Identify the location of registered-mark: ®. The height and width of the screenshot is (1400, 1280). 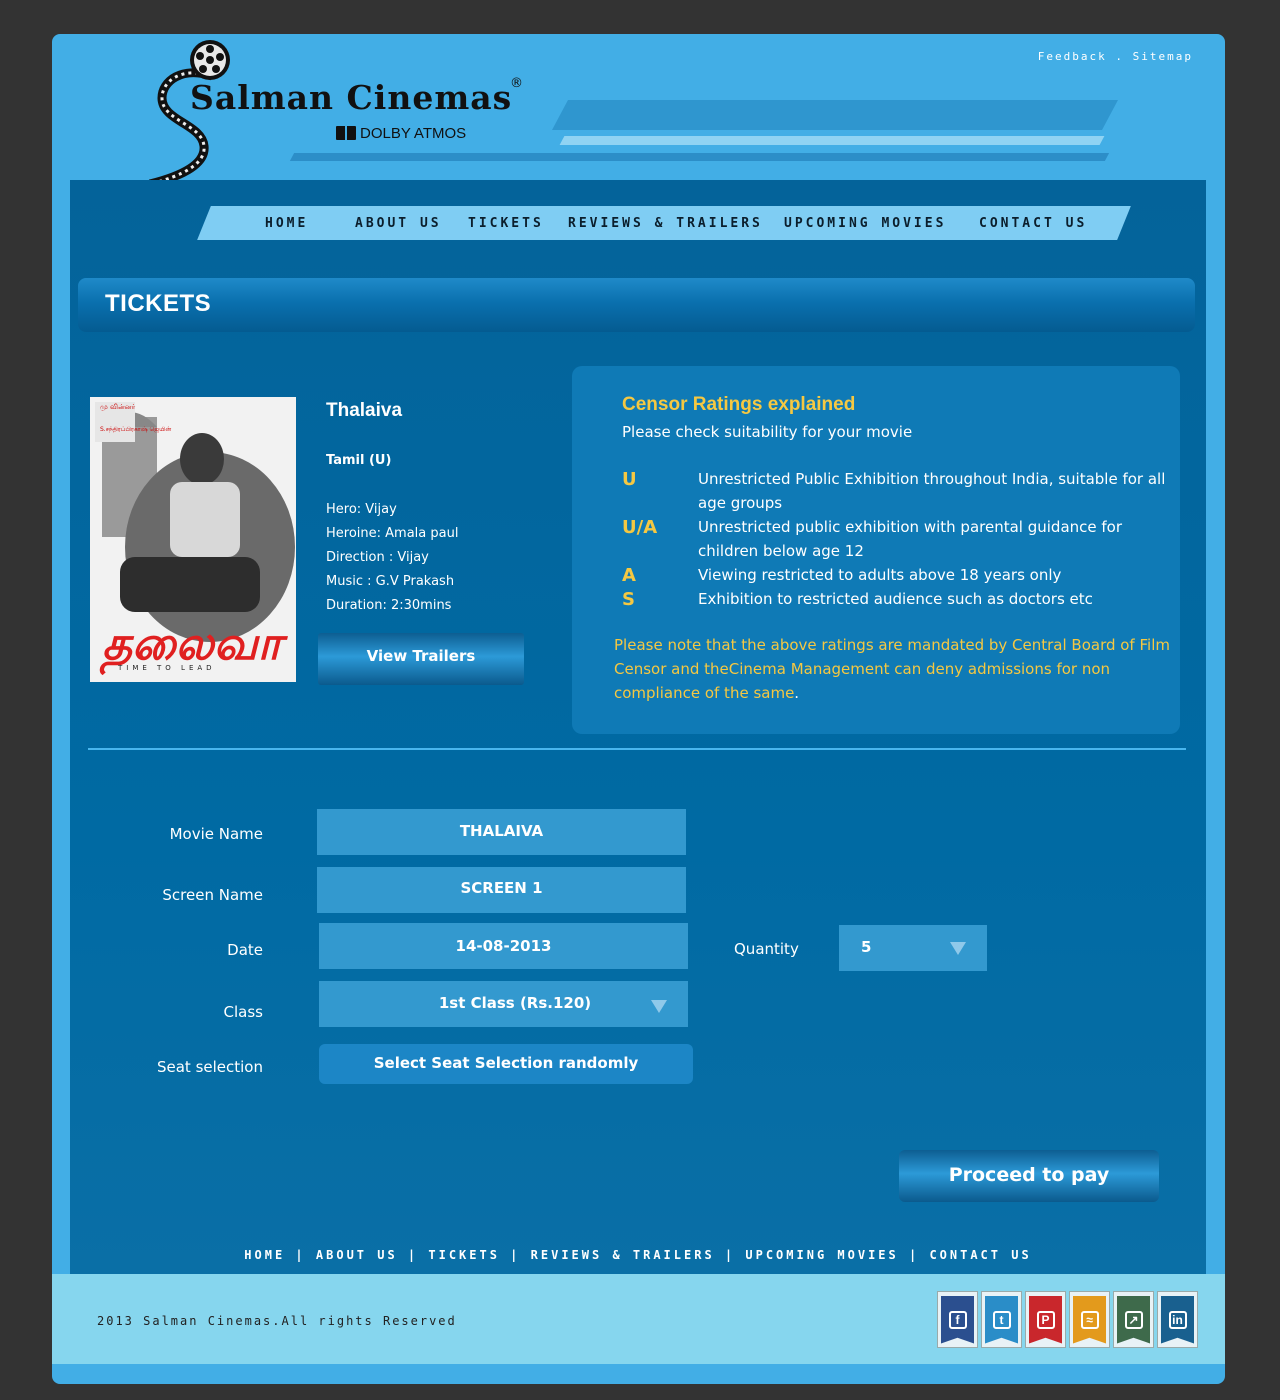
(516, 83).